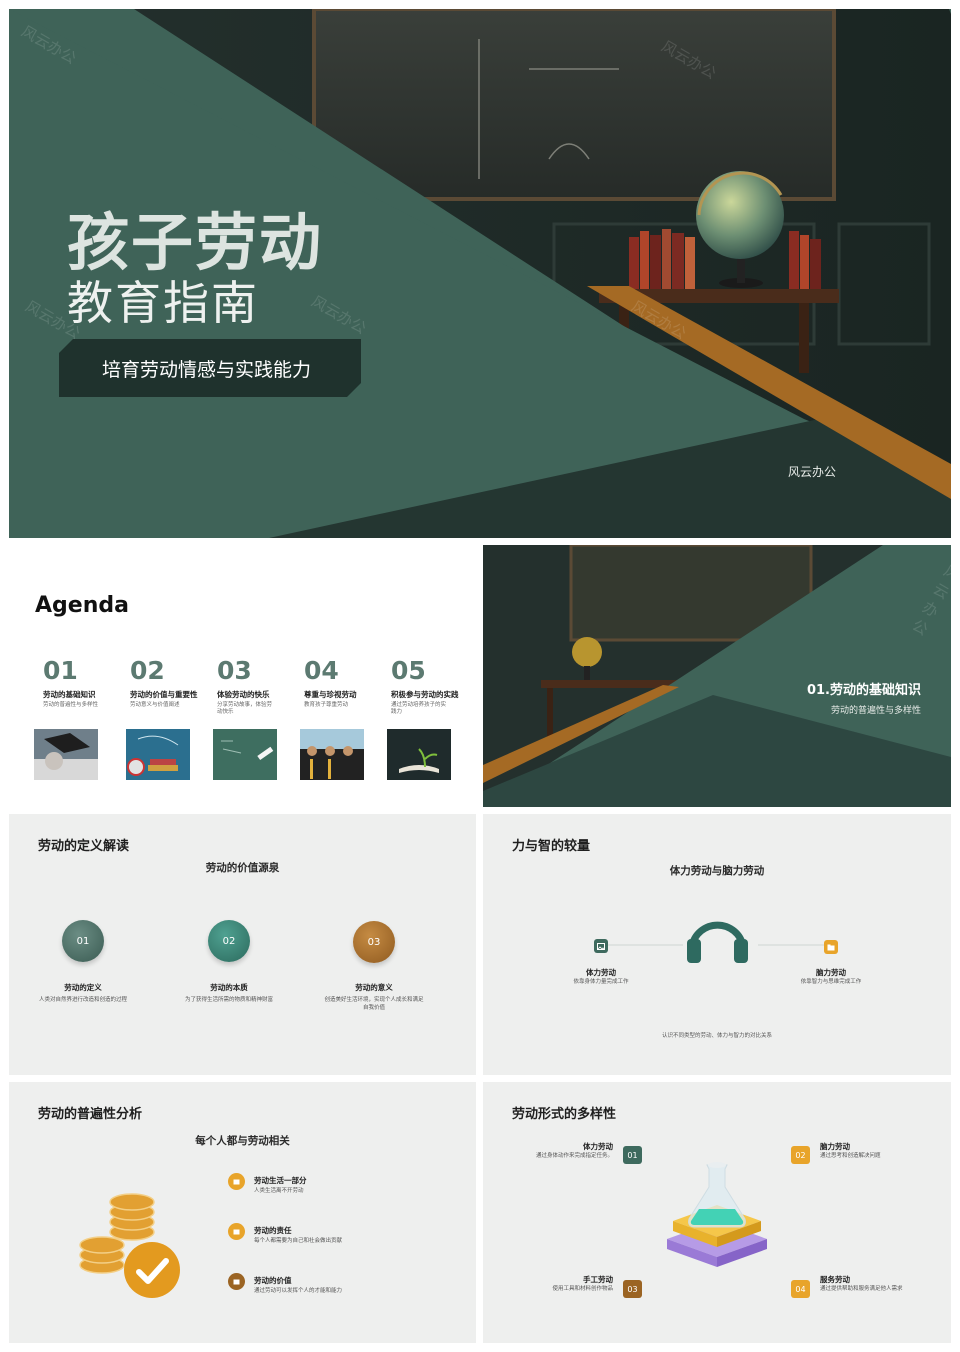  What do you see at coordinates (273, 1280) in the screenshot?
I see `universality-item-title: 劳动的价值` at bounding box center [273, 1280].